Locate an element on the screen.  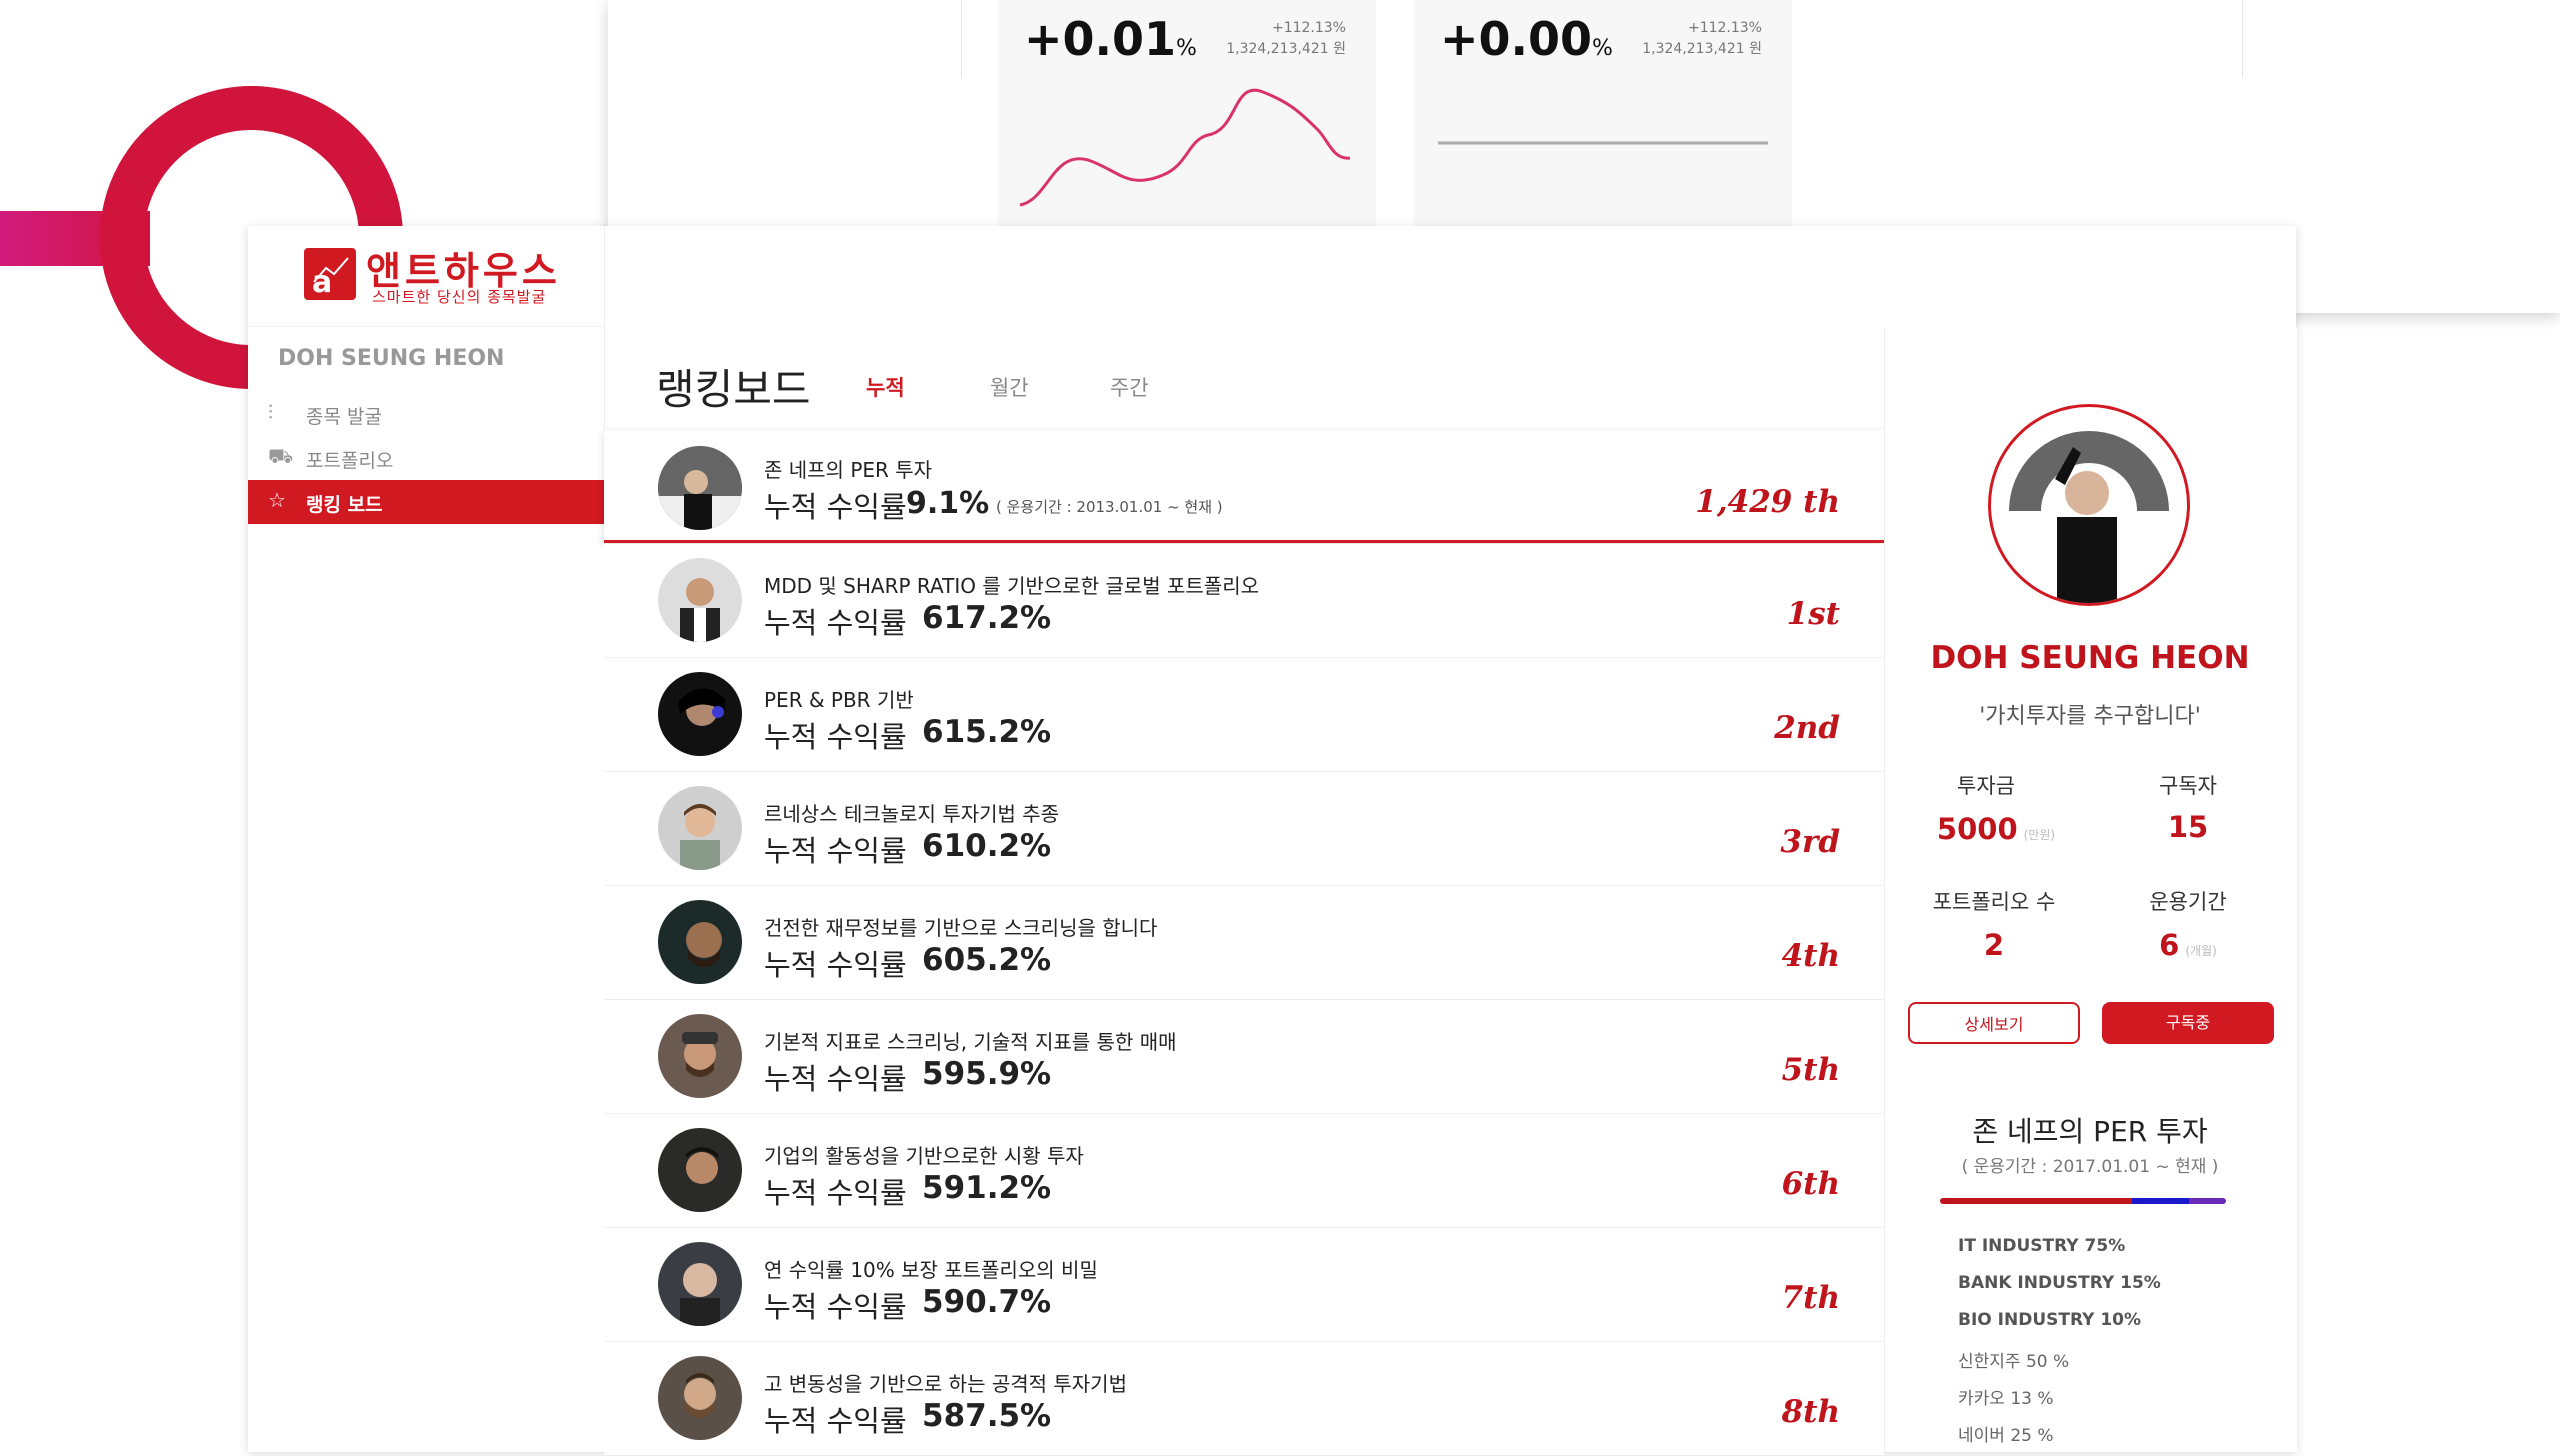
strategy-title: 존 네프의 PER 투자 is located at coordinates (848, 470).